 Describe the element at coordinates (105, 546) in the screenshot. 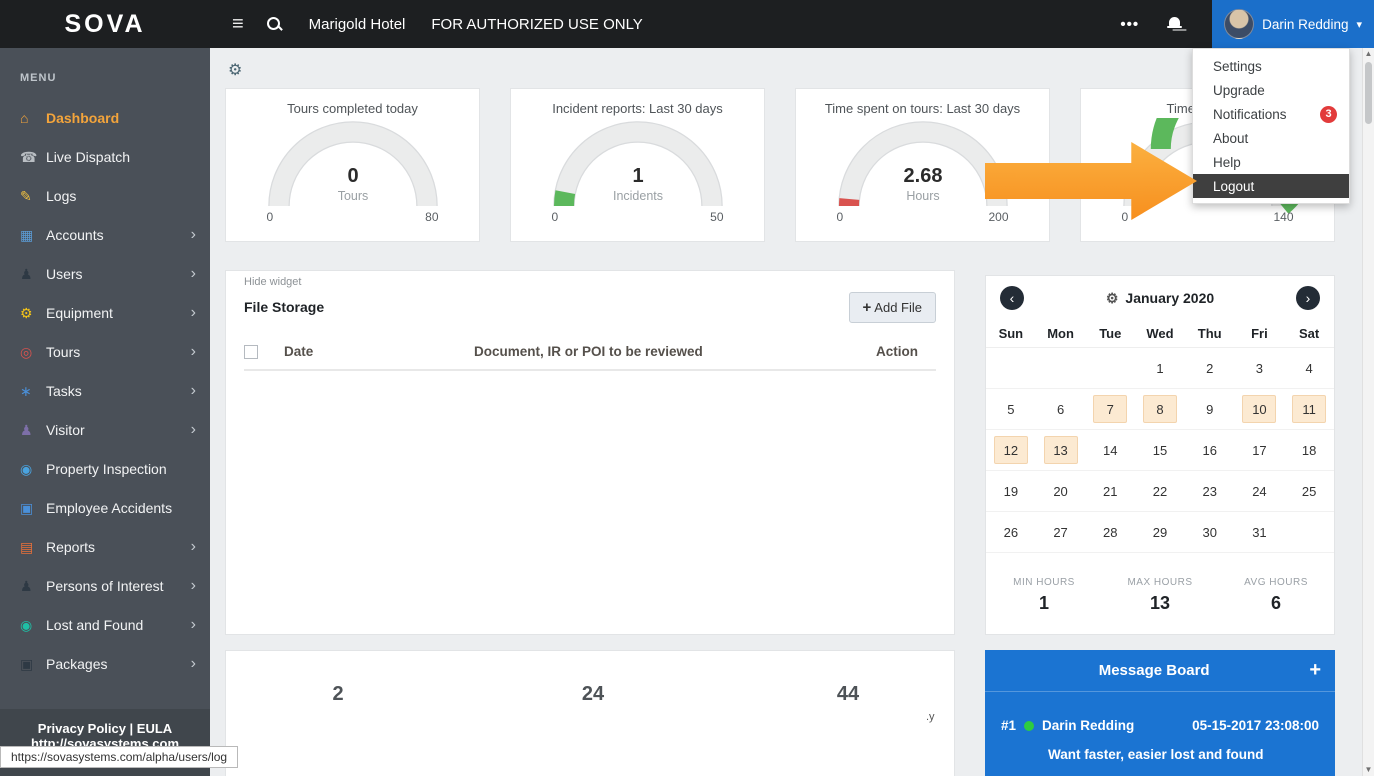

I see `sidebar-item-reports: ▤ Reports ›` at that location.